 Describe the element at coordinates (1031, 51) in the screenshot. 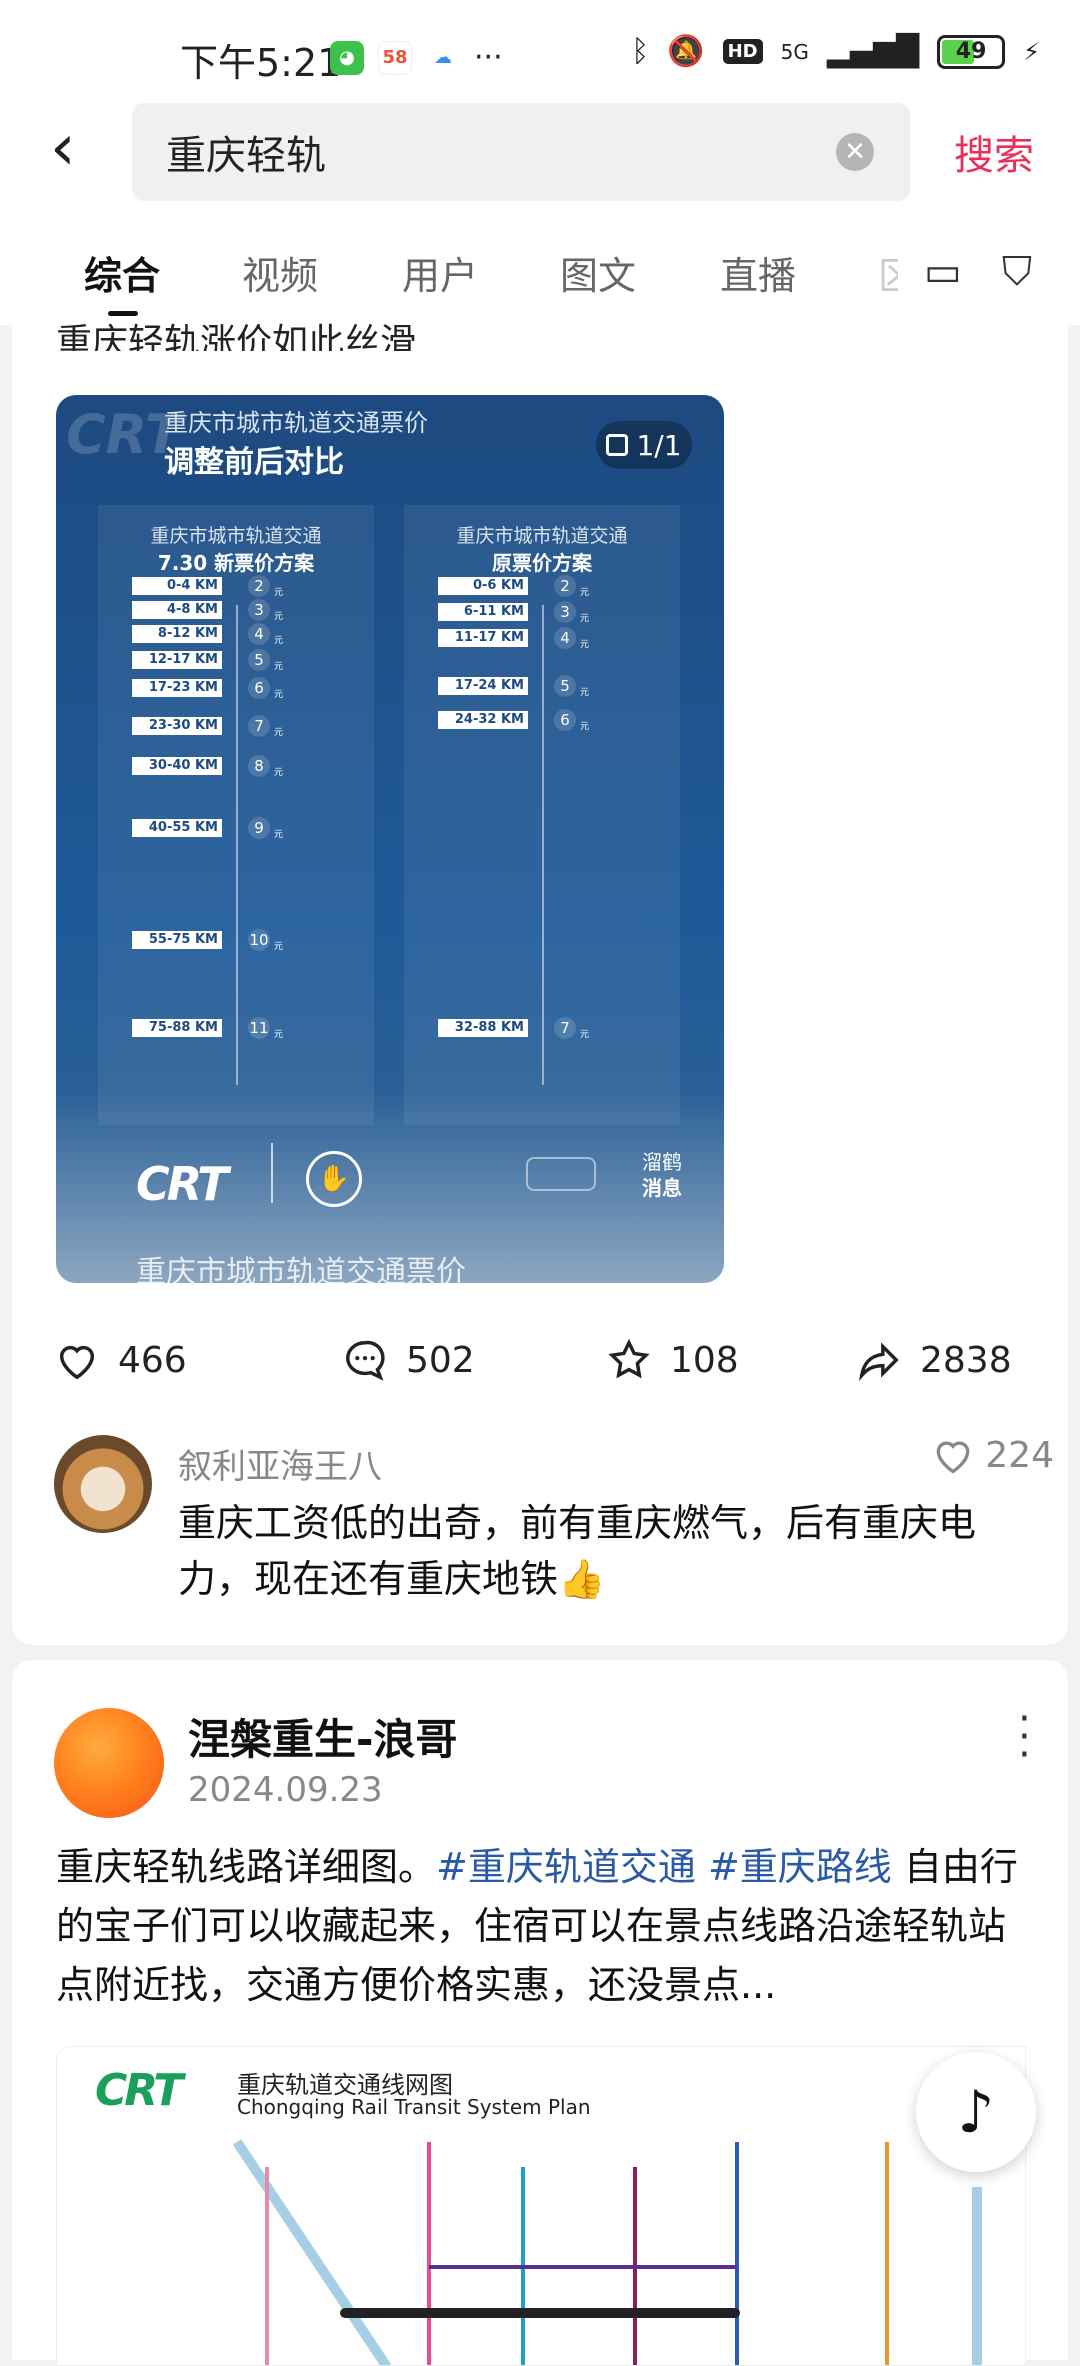

I see `charging-icon: ⚡` at that location.